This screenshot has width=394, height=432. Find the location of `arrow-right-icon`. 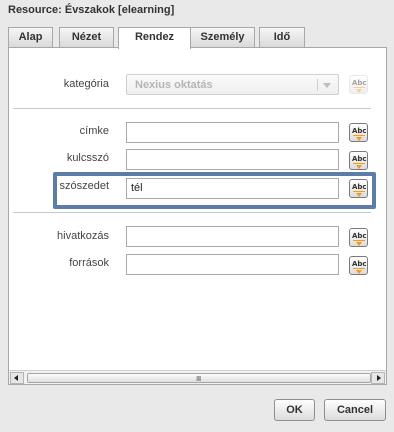

arrow-right-icon is located at coordinates (379, 378).